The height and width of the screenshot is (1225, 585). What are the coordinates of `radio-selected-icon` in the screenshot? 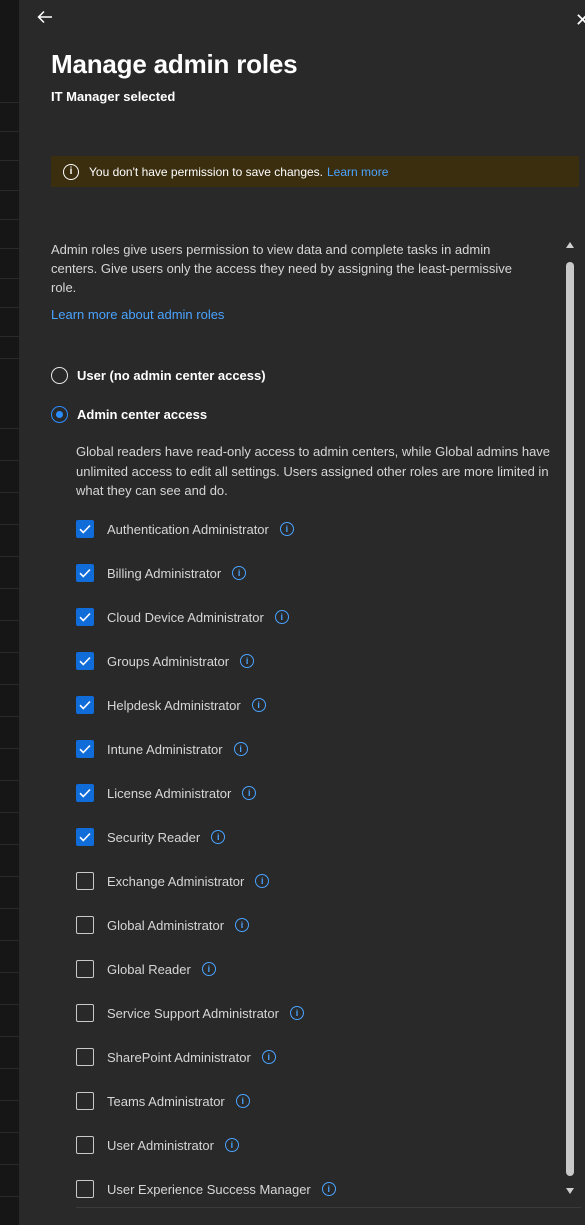 It's located at (59, 414).